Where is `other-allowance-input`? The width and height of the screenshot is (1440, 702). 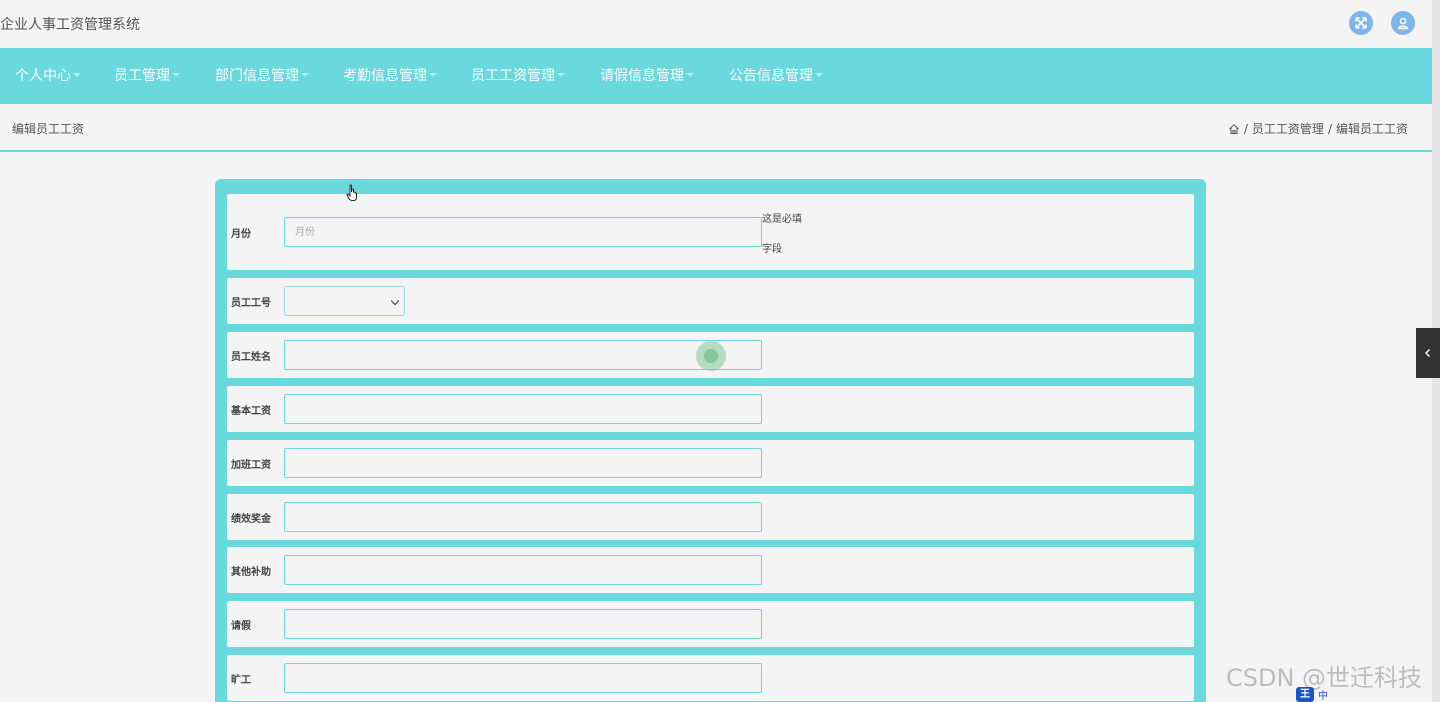
other-allowance-input is located at coordinates (523, 570).